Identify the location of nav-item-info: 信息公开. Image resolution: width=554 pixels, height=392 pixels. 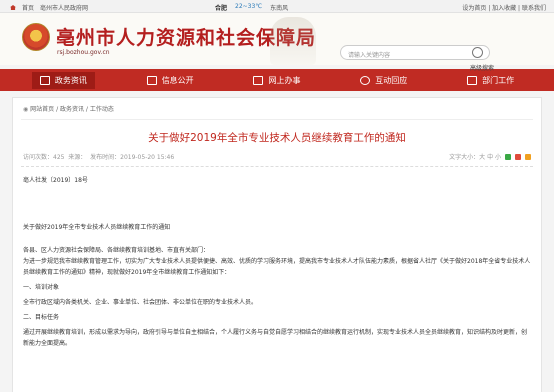
(170, 80).